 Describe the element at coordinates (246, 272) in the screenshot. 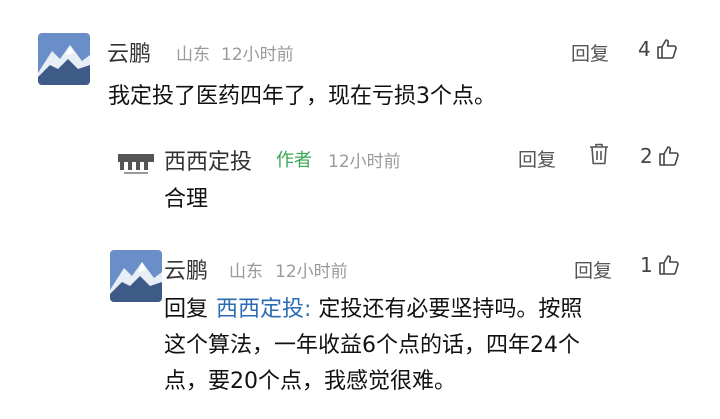

I see `comment-3-location: 山东` at that location.